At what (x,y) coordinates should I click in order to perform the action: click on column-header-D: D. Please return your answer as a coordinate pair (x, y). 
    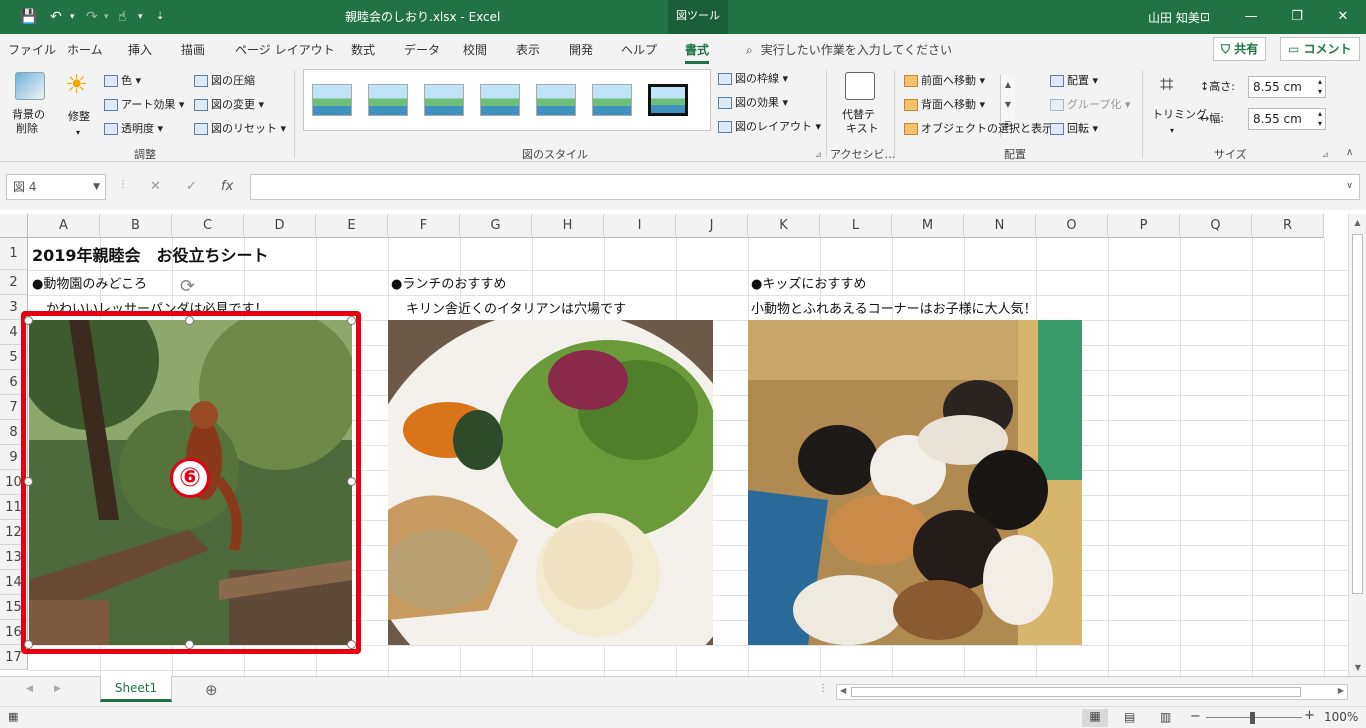
    Looking at the image, I should click on (280, 226).